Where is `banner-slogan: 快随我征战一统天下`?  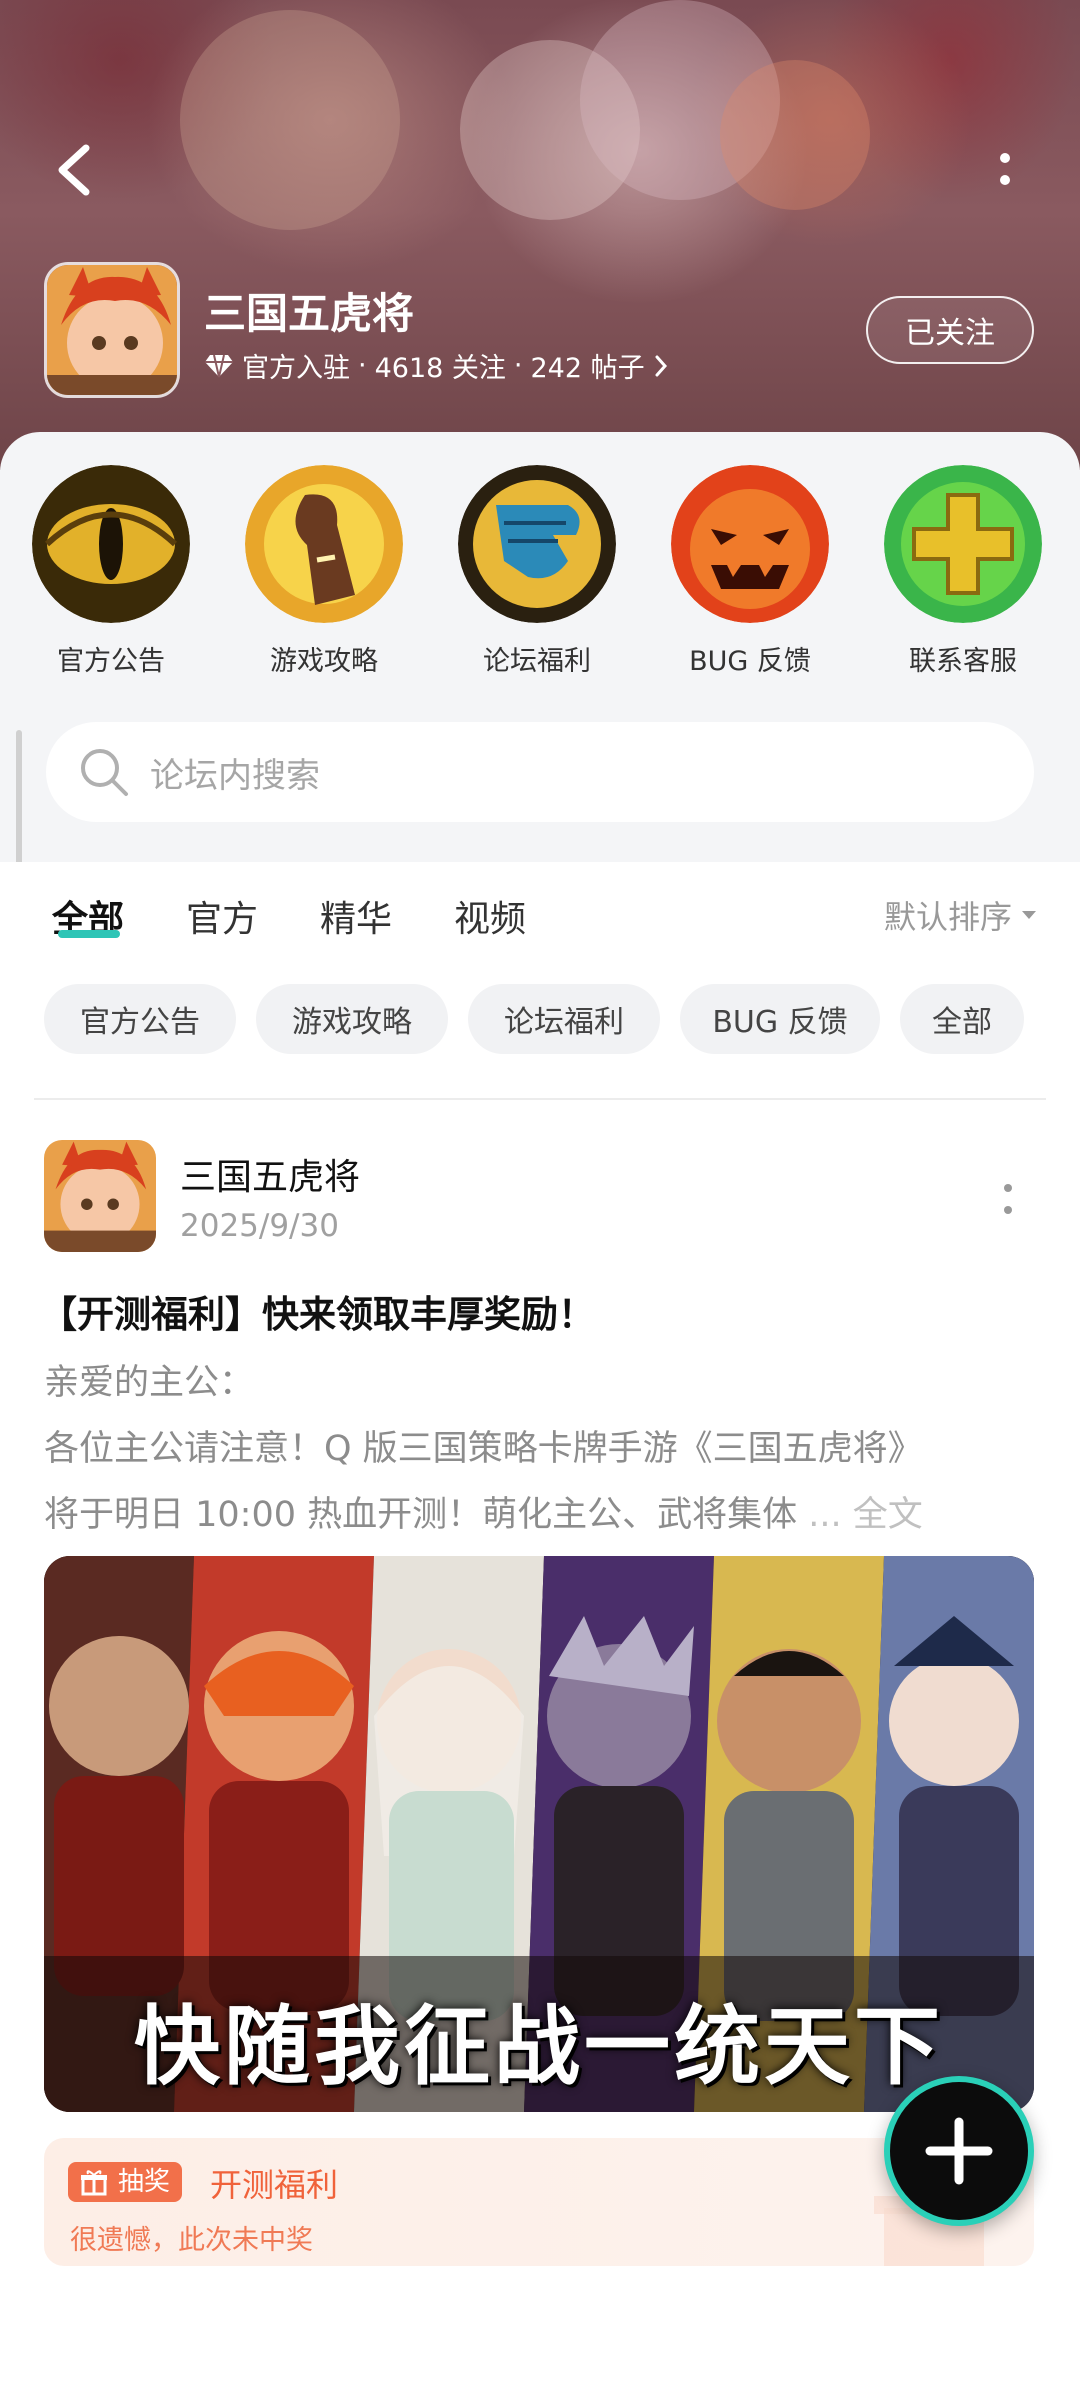
banner-slogan: 快随我征战一统天下 is located at coordinates (539, 2046).